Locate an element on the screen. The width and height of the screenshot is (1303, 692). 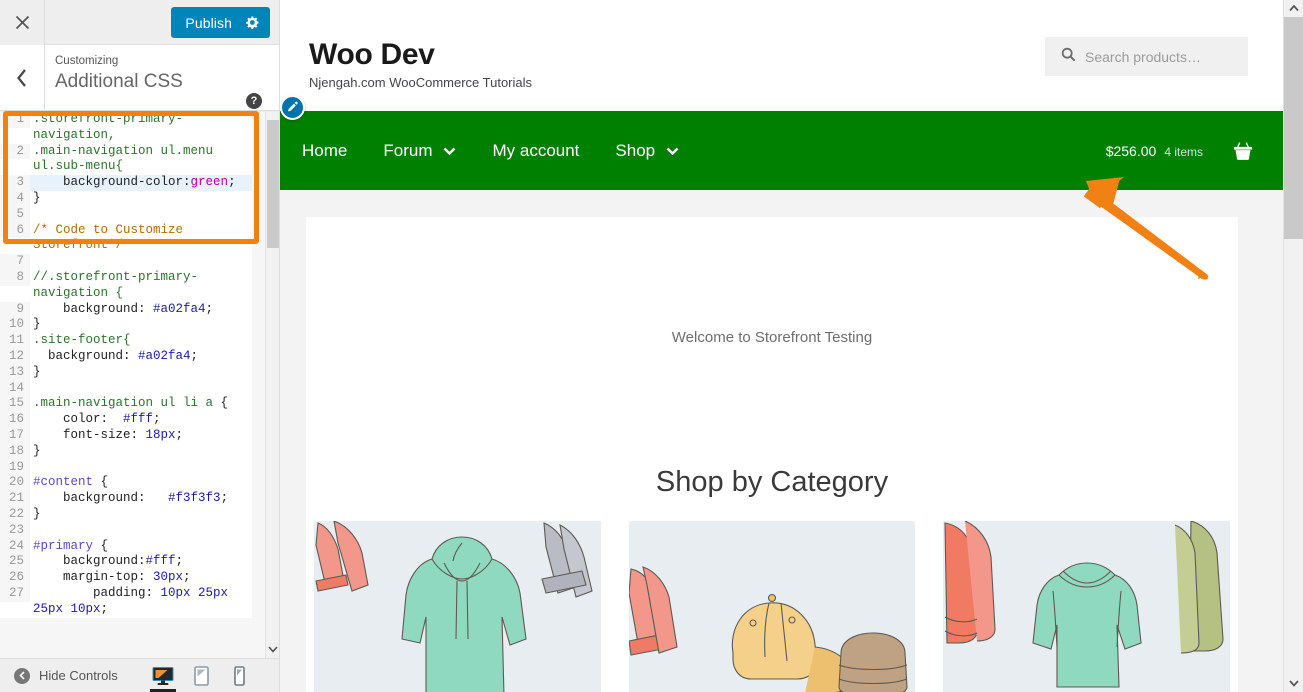
code-line: 17 font-size: 18px; is located at coordinates (126, 435).